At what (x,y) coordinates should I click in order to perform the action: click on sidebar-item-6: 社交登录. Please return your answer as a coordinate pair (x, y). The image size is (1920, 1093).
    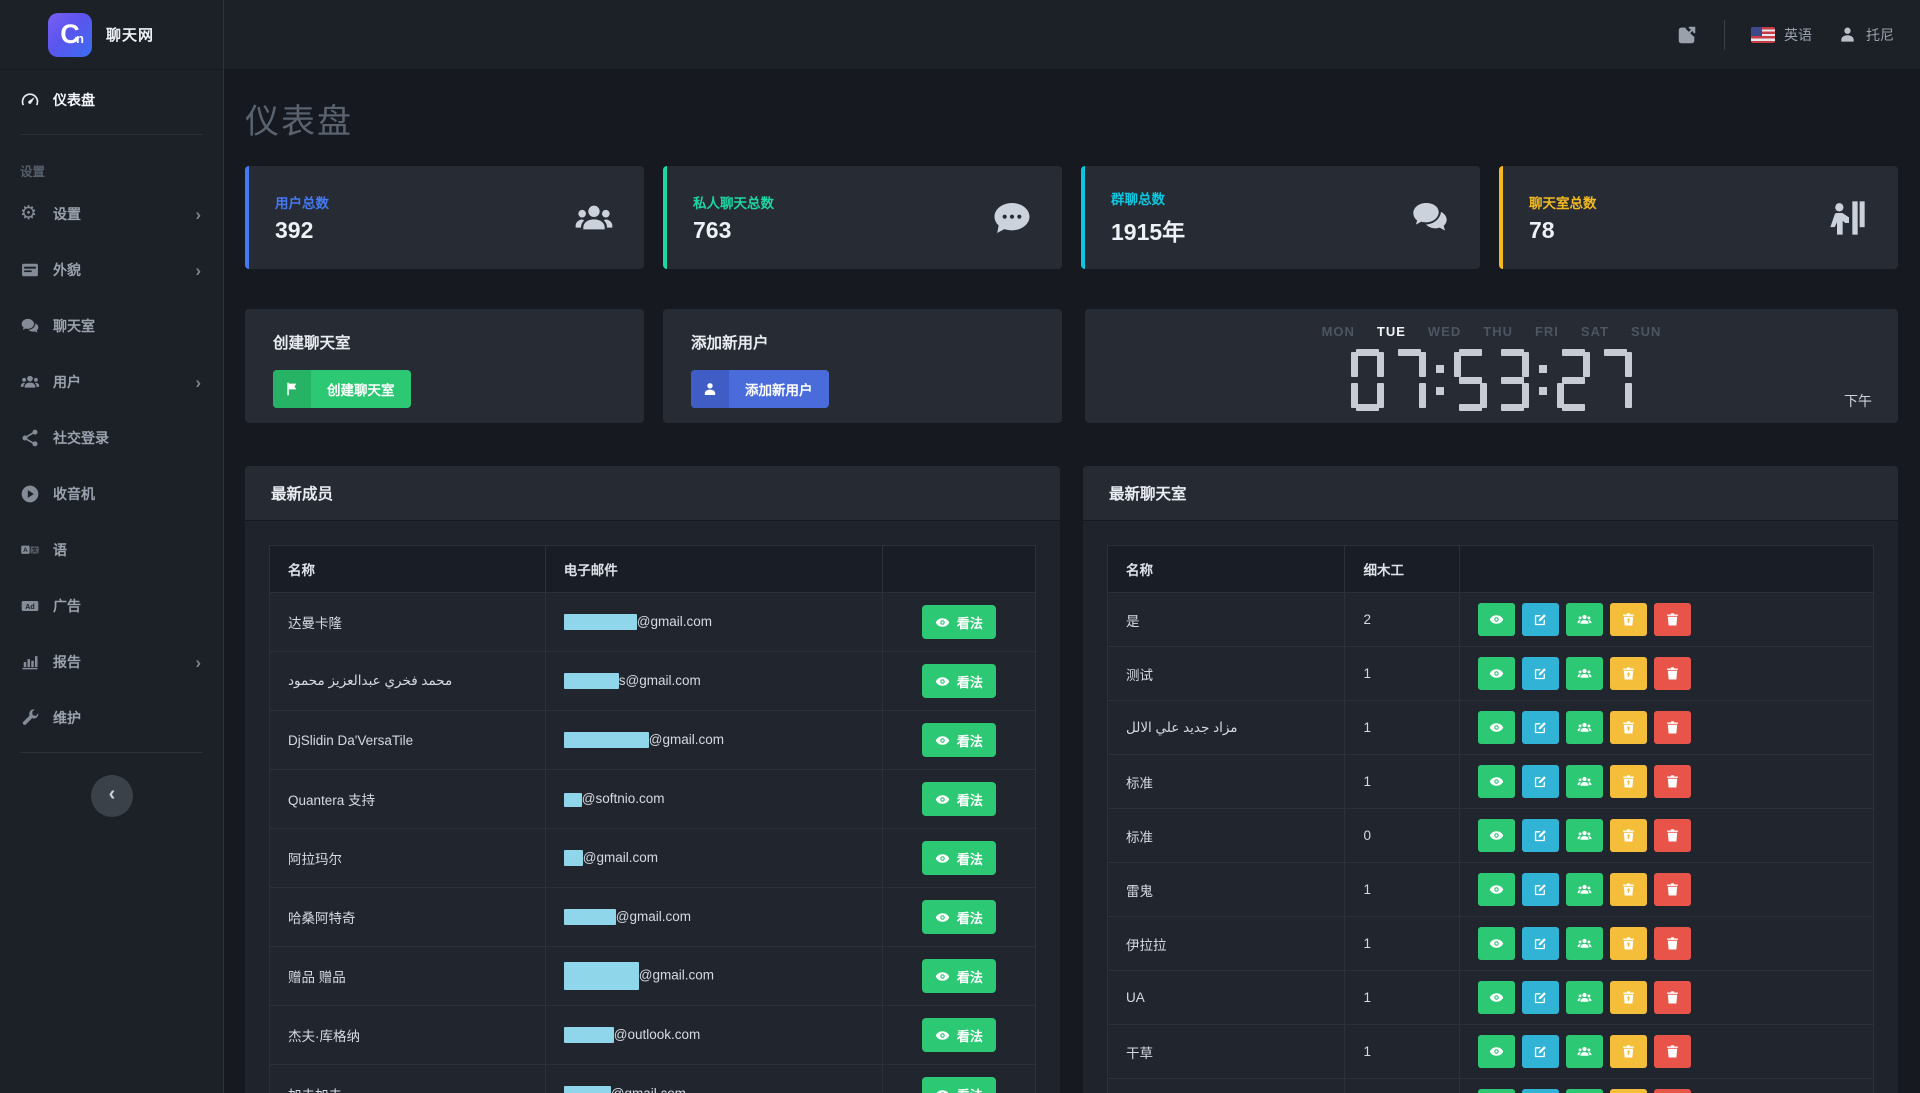
    Looking at the image, I should click on (111, 438).